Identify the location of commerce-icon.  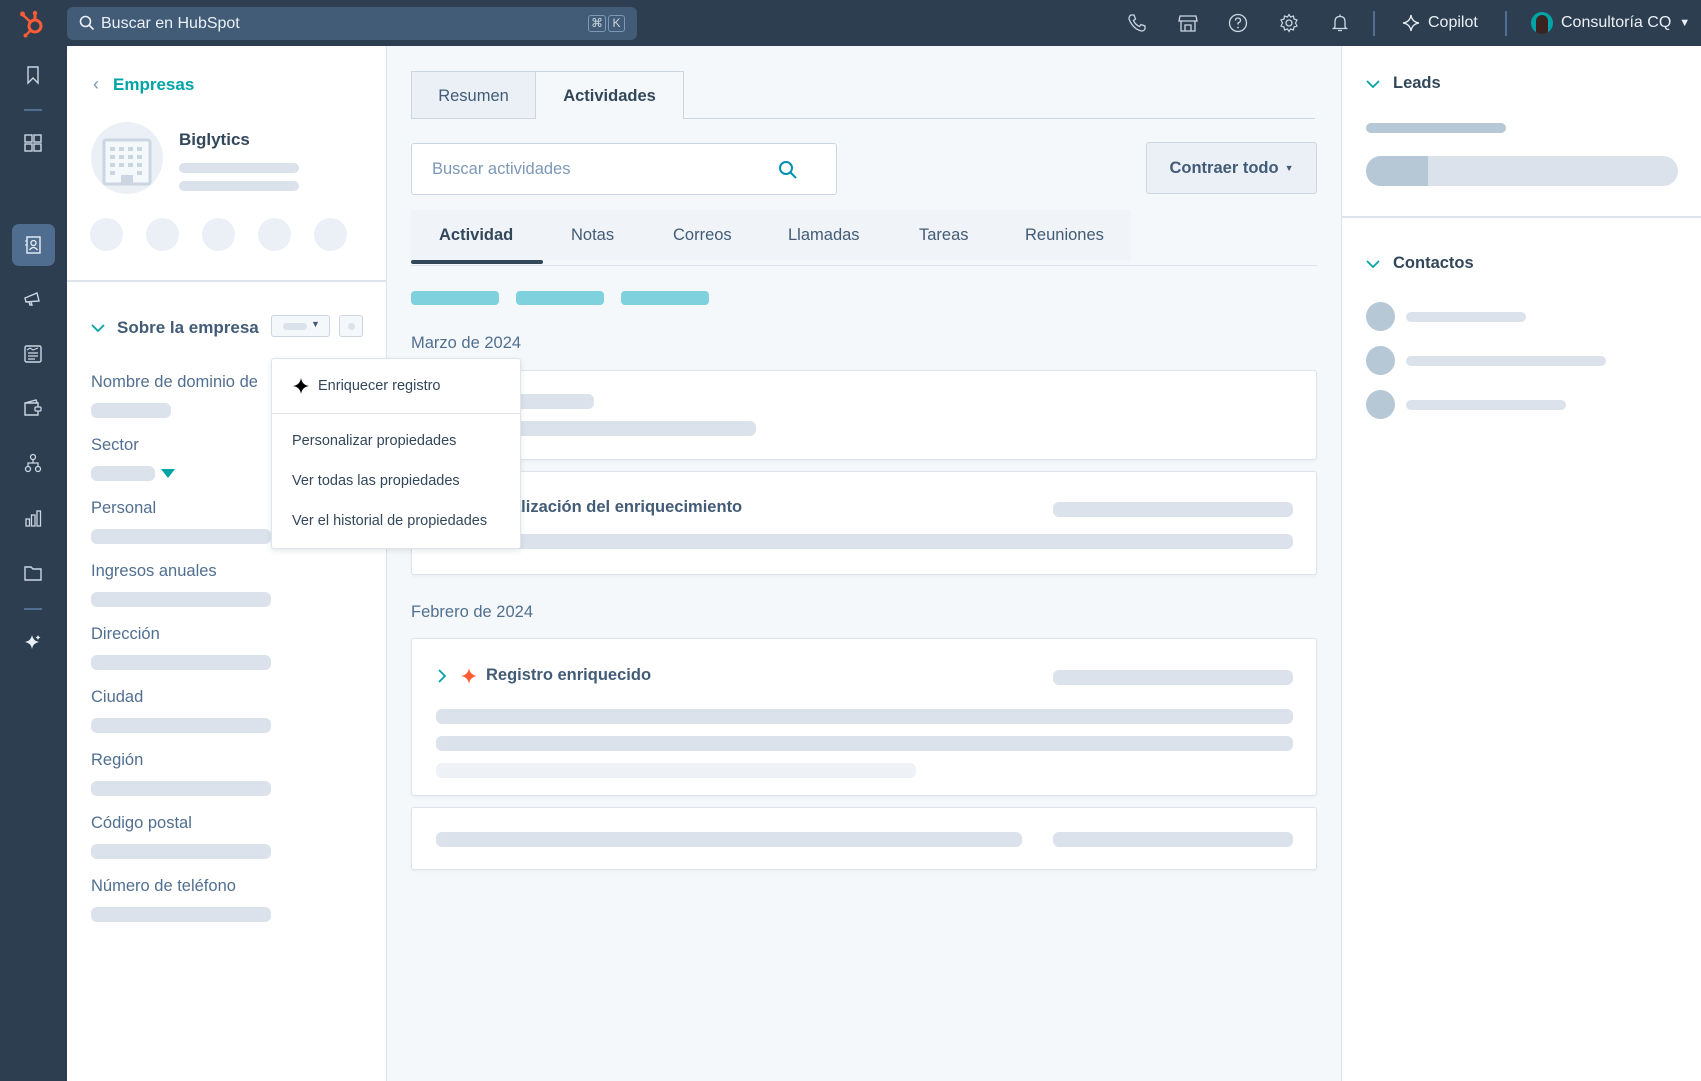
(33, 408).